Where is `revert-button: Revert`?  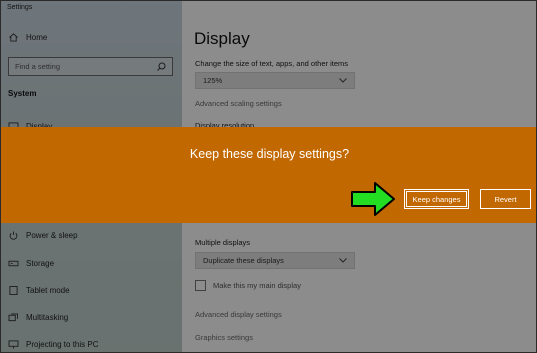 revert-button: Revert is located at coordinates (505, 199).